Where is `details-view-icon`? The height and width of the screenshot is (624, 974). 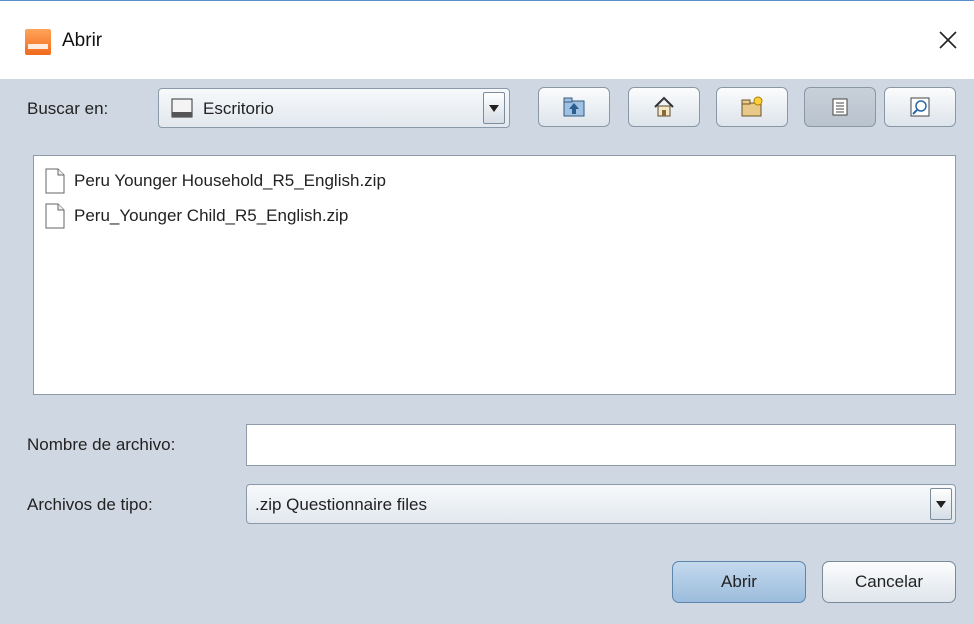 details-view-icon is located at coordinates (920, 107).